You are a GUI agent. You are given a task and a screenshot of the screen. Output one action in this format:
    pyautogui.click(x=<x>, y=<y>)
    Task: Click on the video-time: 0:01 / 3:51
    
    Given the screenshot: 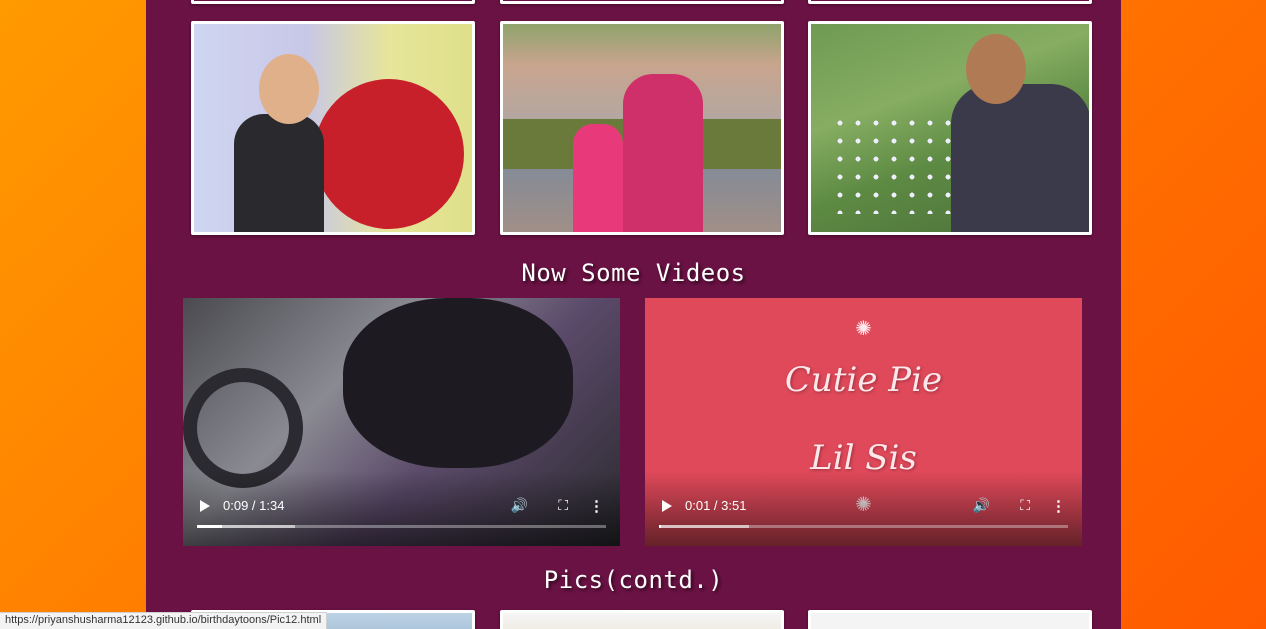 What is the action you would take?
    pyautogui.click(x=716, y=505)
    